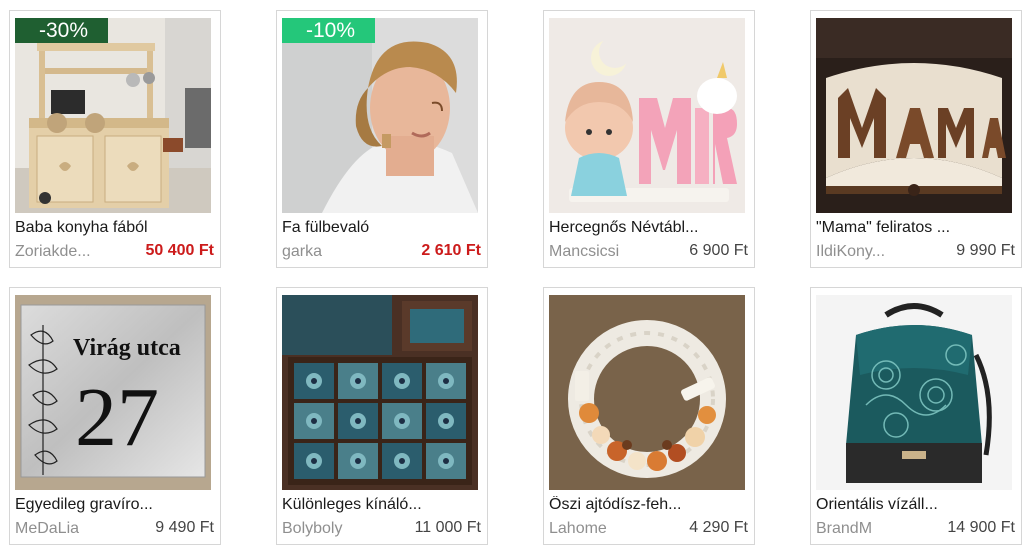  I want to click on product-price: 50 400 Ft, so click(179, 250).